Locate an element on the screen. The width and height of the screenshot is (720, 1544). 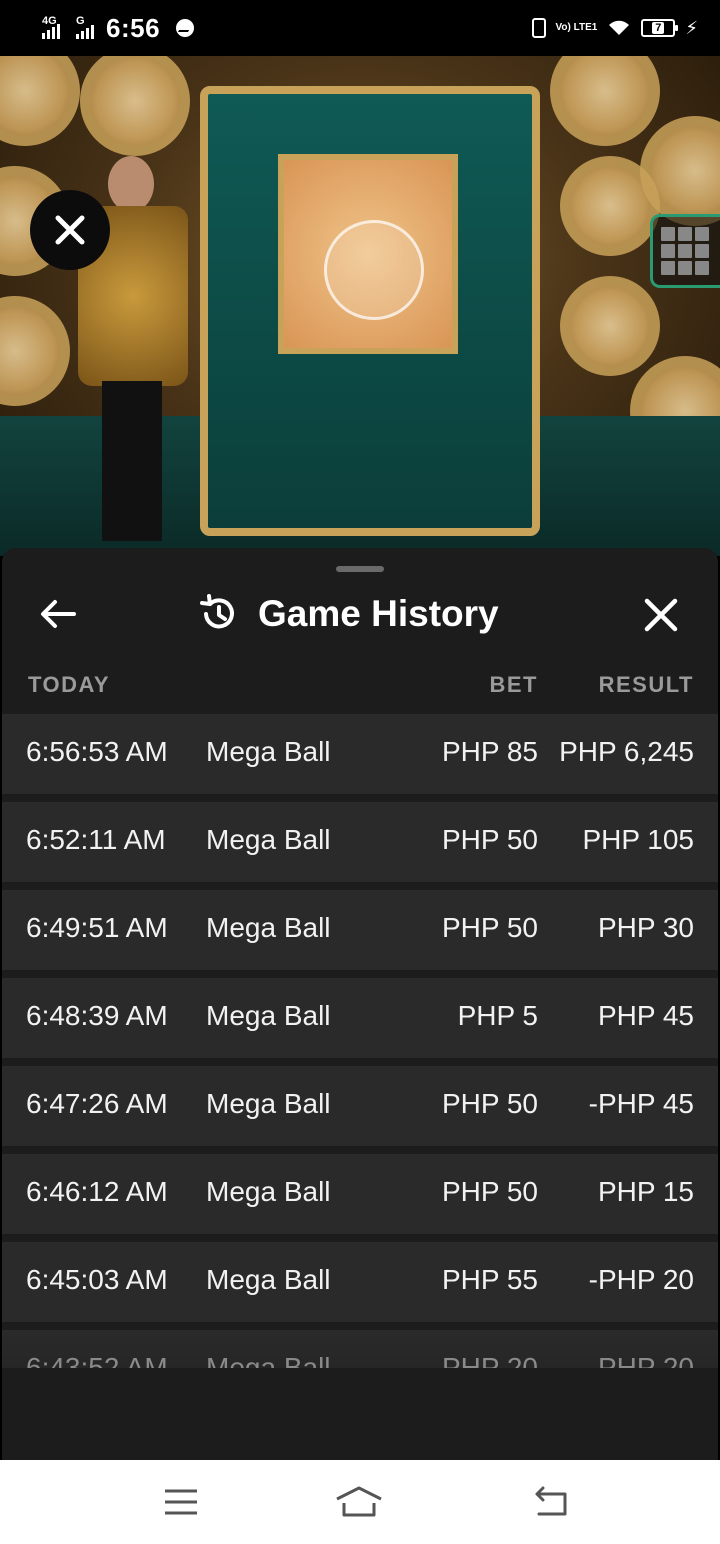
home-icon is located at coordinates (359, 1501).